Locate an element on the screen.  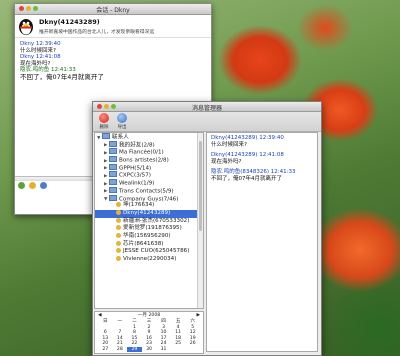
tree-item-label: Vivienne(2290034) is located at coordinates (150, 259).